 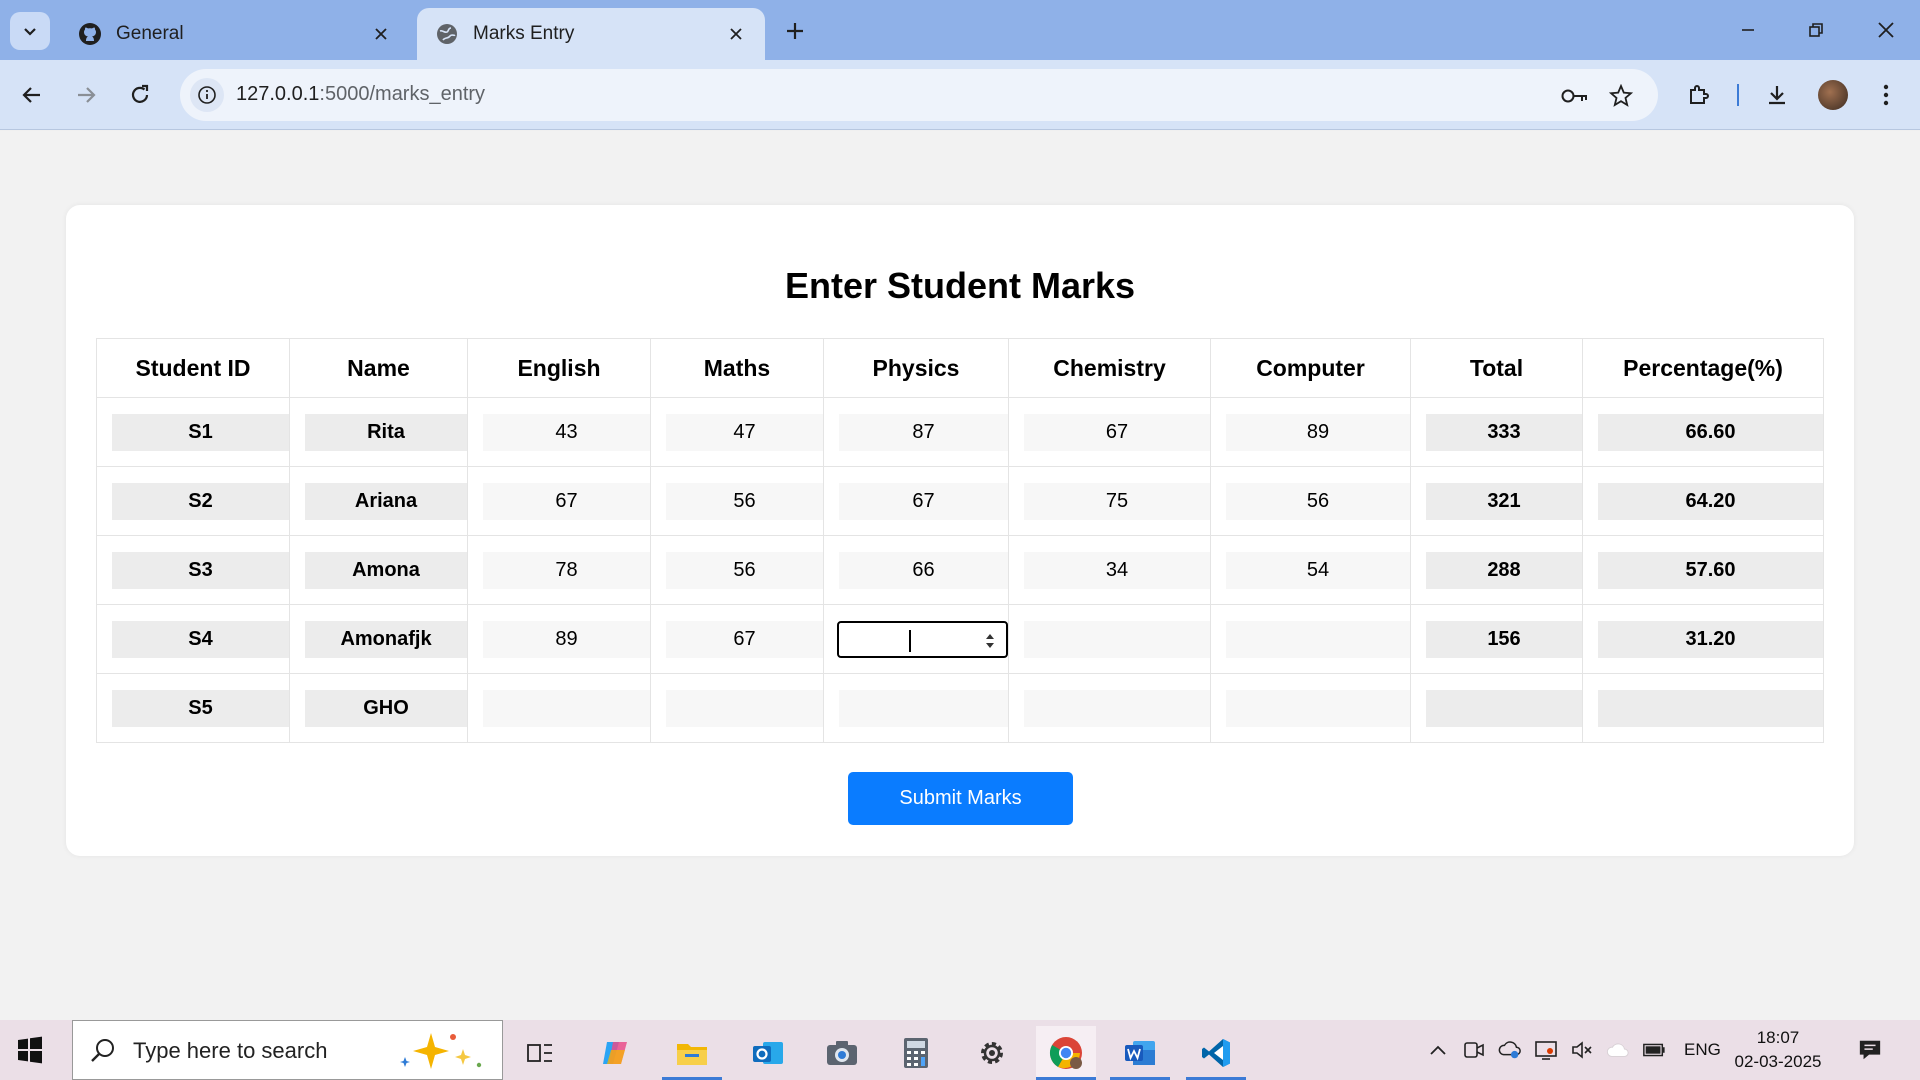 What do you see at coordinates (1117, 570) in the screenshot?
I see `chemistry-mark-input: 34` at bounding box center [1117, 570].